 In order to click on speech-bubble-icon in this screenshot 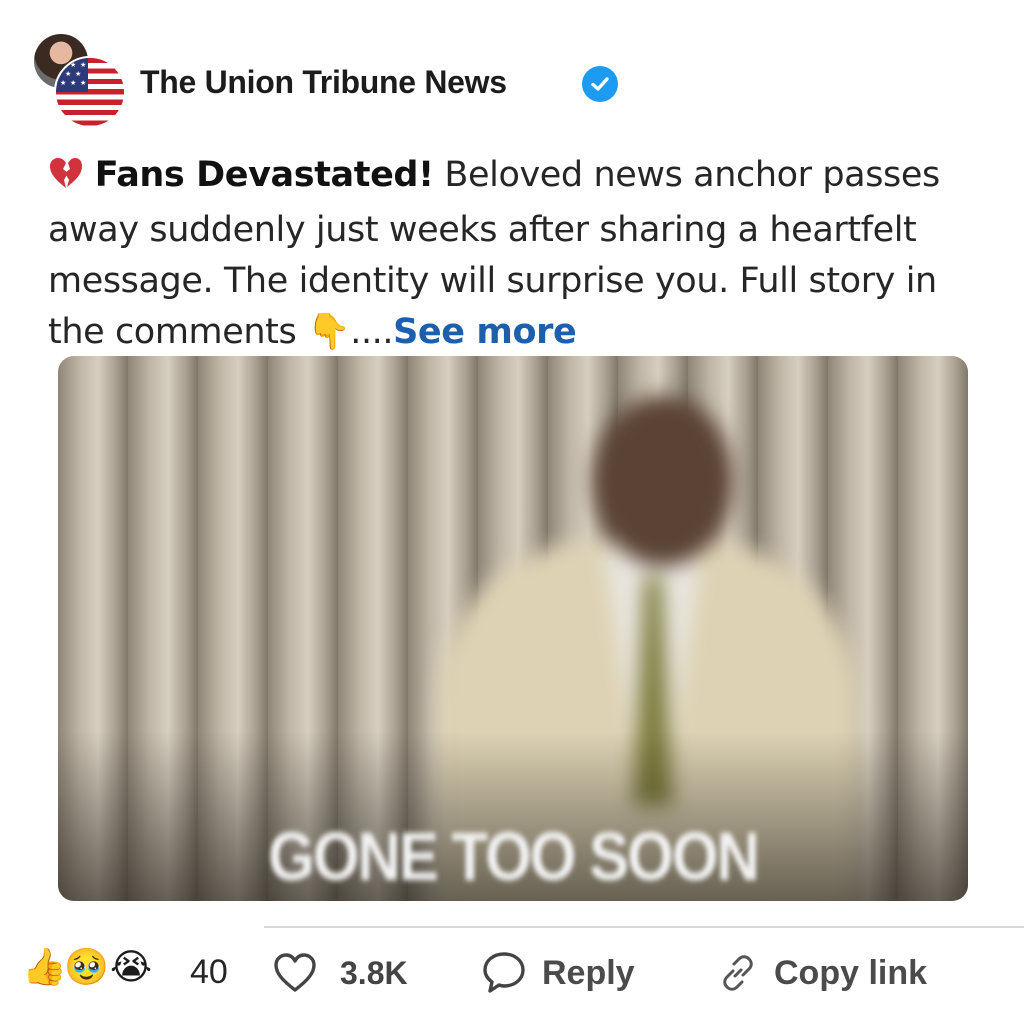, I will do `click(504, 972)`.